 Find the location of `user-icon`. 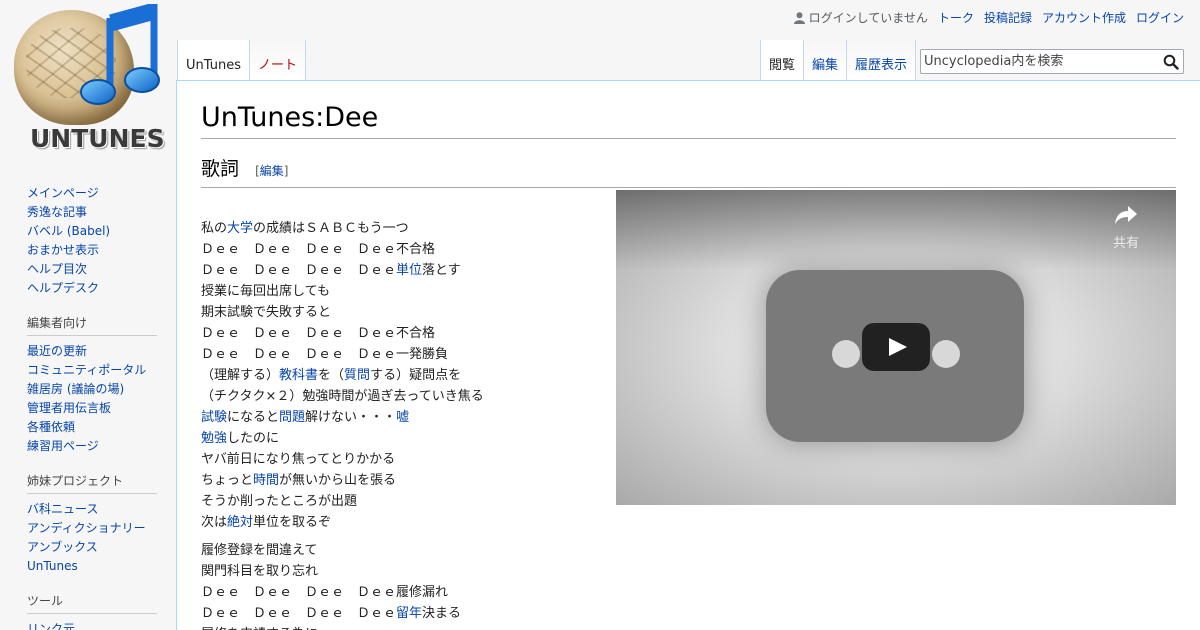

user-icon is located at coordinates (799, 17).